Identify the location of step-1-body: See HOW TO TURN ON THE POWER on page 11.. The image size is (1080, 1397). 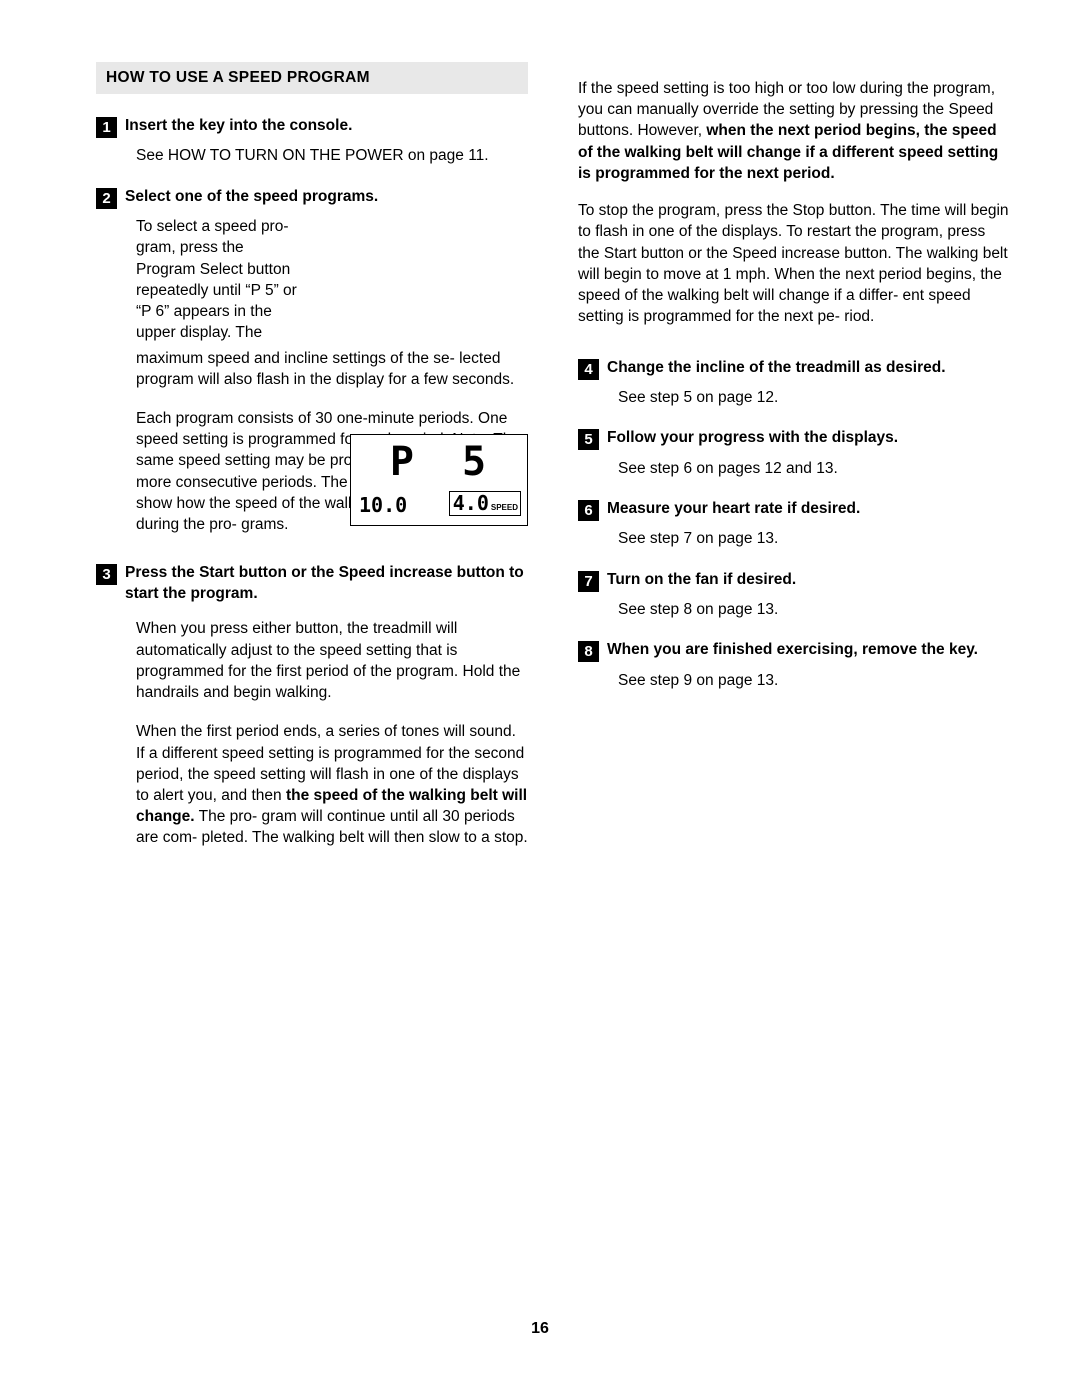
(312, 156).